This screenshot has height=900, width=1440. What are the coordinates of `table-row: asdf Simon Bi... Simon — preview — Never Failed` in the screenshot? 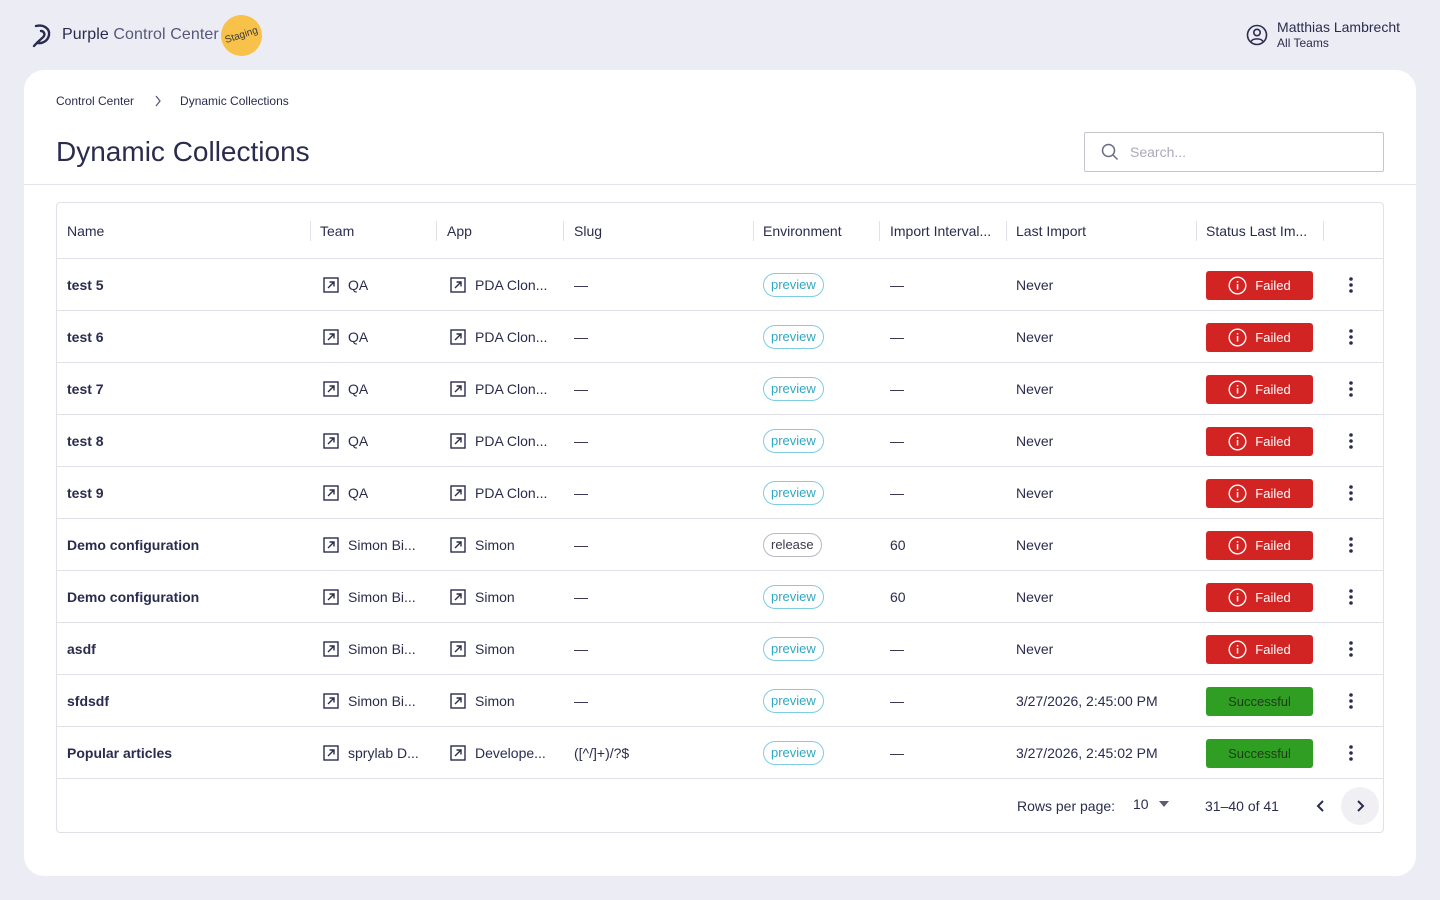 It's located at (720, 649).